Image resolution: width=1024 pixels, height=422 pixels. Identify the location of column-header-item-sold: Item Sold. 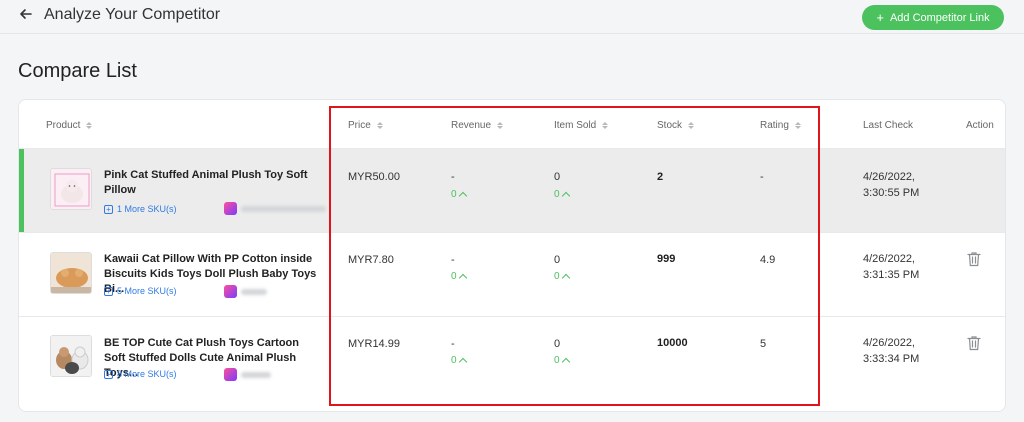
(581, 125).